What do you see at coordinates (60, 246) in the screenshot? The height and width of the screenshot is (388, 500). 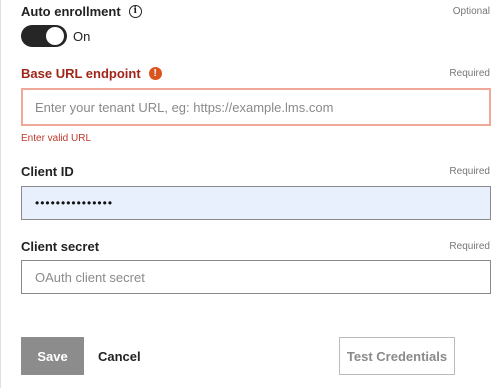 I see `client-secret-label: Client secret` at bounding box center [60, 246].